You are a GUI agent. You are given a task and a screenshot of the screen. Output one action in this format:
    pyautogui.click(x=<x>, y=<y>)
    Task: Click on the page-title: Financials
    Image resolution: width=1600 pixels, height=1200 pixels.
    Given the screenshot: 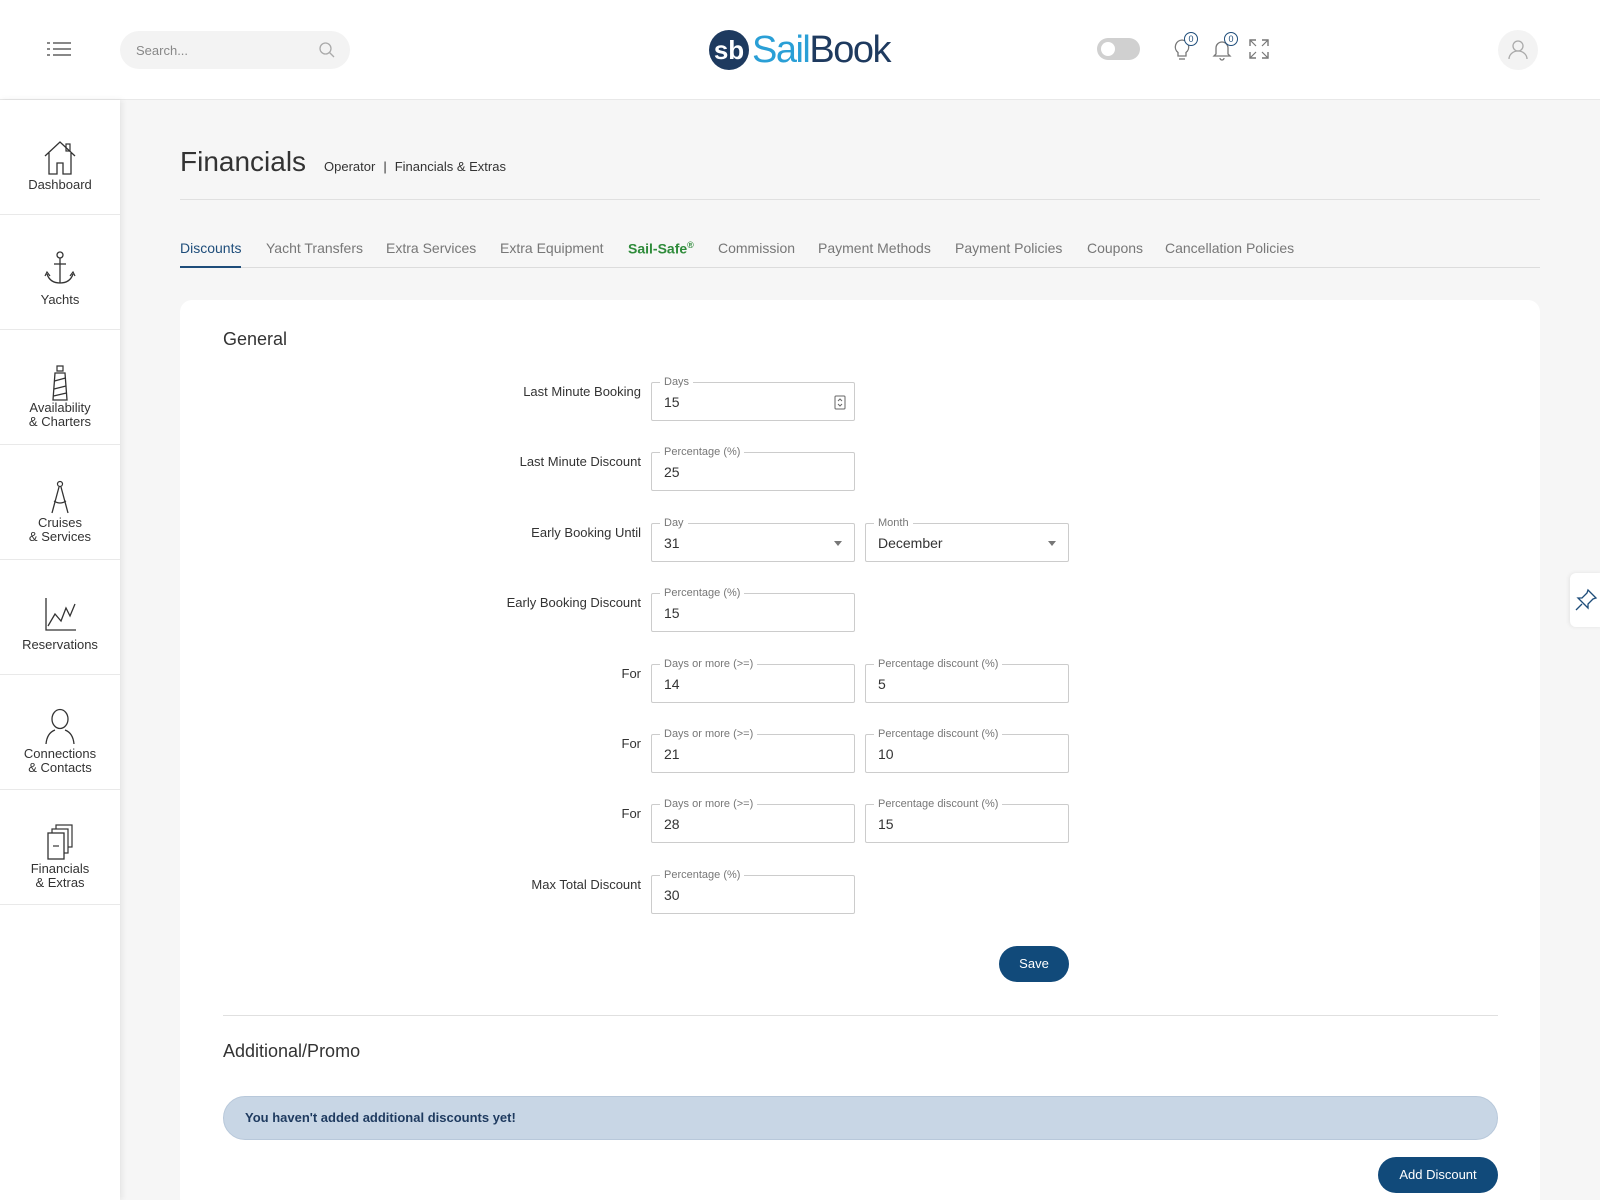 What is the action you would take?
    pyautogui.click(x=243, y=161)
    